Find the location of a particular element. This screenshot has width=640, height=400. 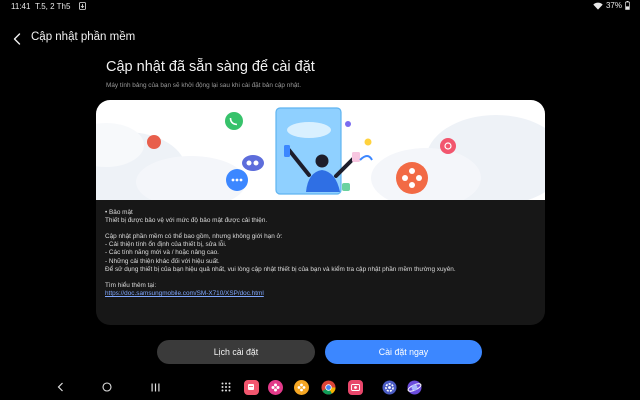

dock-app-screen-recorder is located at coordinates (355, 387).